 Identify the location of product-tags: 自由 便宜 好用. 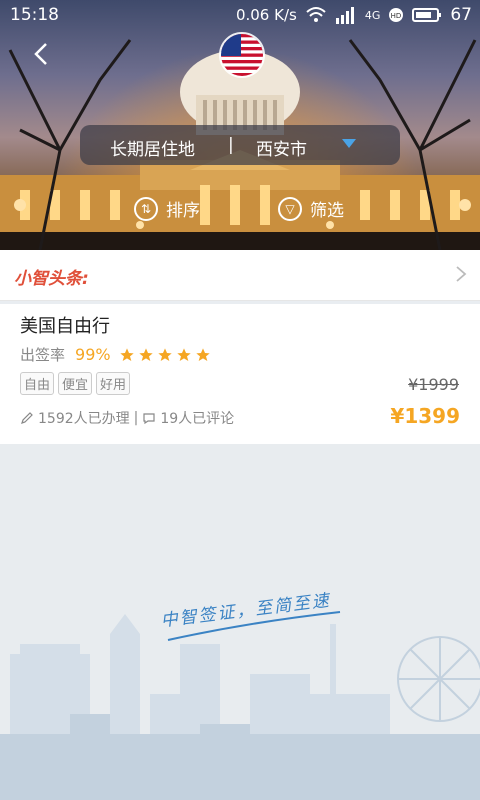
(75, 383).